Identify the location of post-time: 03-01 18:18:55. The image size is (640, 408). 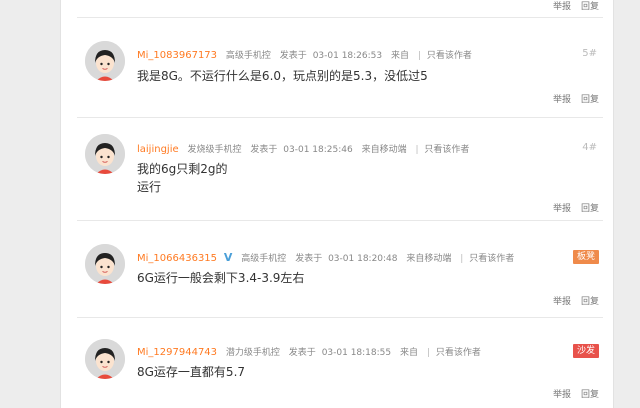
(356, 353).